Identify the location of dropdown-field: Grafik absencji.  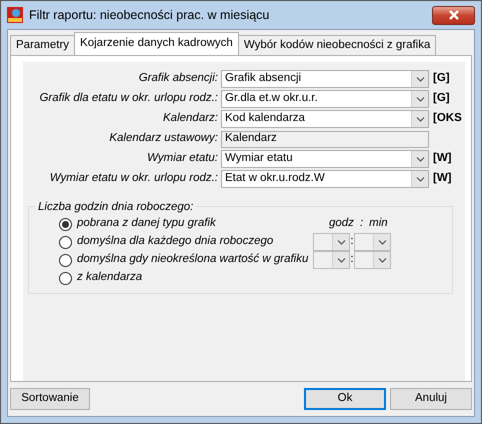
(325, 79).